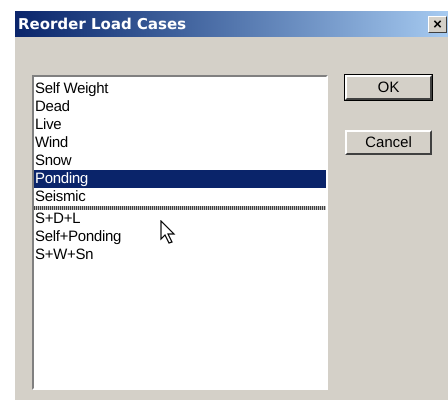 This screenshot has height=409, width=448. Describe the element at coordinates (102, 24) in the screenshot. I see `window-title: Reorder Load Cases` at that location.